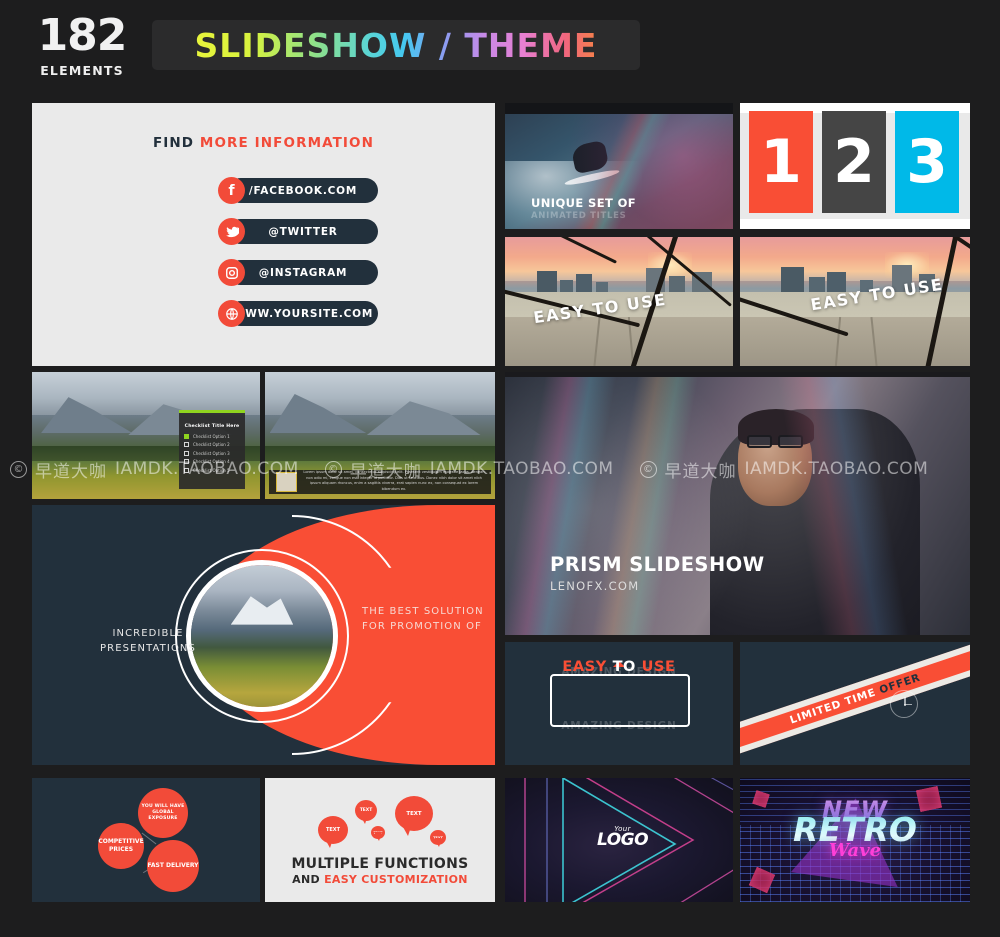 The image size is (1000, 937). Describe the element at coordinates (82, 46) in the screenshot. I see `element-count: 182 ELEMENTS` at that location.